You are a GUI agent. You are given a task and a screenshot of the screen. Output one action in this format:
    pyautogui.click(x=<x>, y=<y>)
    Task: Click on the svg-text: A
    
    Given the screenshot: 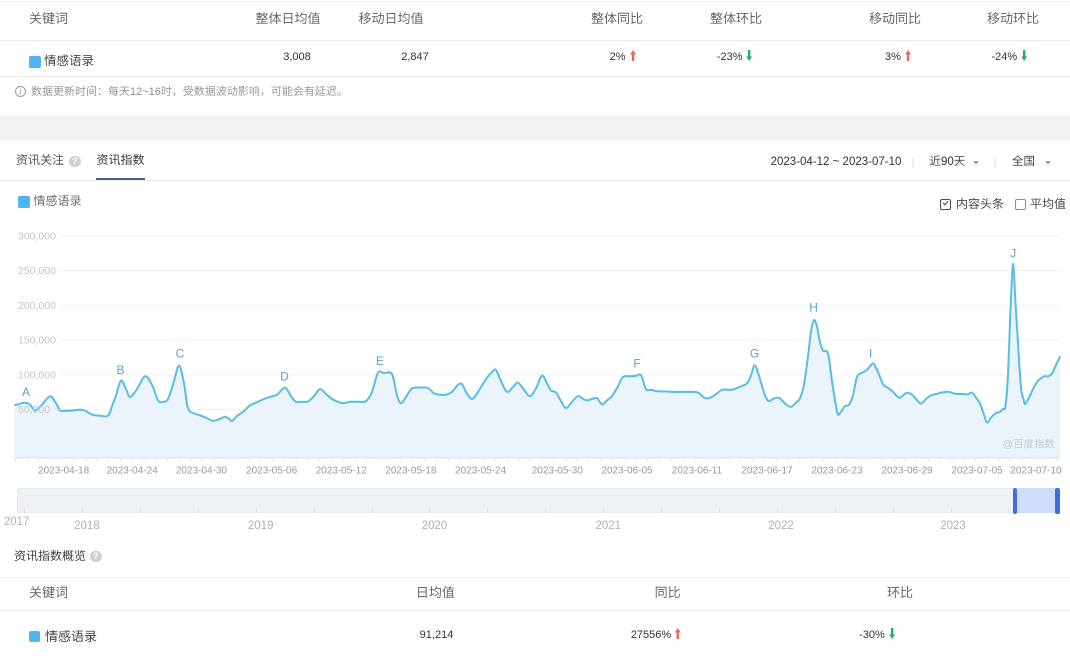 What is the action you would take?
    pyautogui.click(x=26, y=392)
    